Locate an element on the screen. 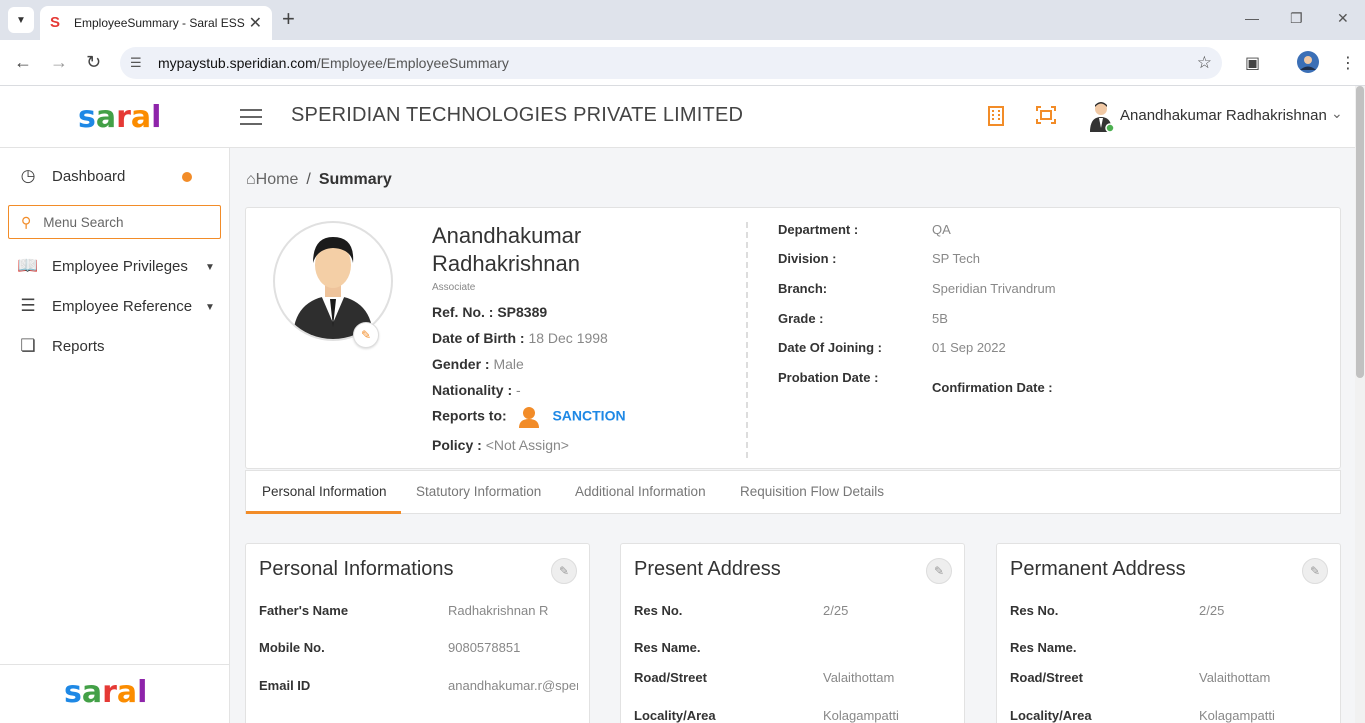  reports-to-link: SANCTION is located at coordinates (588, 416).